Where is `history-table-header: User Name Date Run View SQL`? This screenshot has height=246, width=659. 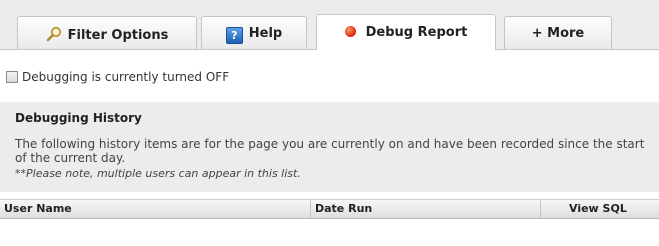
history-table-header: User Name Date Run View SQL is located at coordinates (329, 209).